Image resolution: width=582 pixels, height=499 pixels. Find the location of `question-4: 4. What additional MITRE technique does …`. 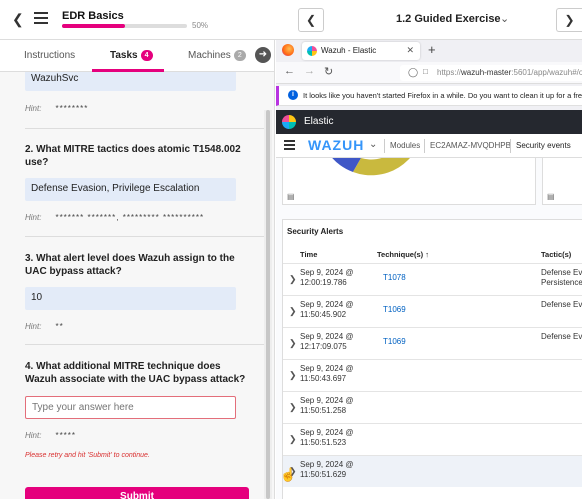

question-4: 4. What additional MITRE technique does … is located at coordinates (135, 373).